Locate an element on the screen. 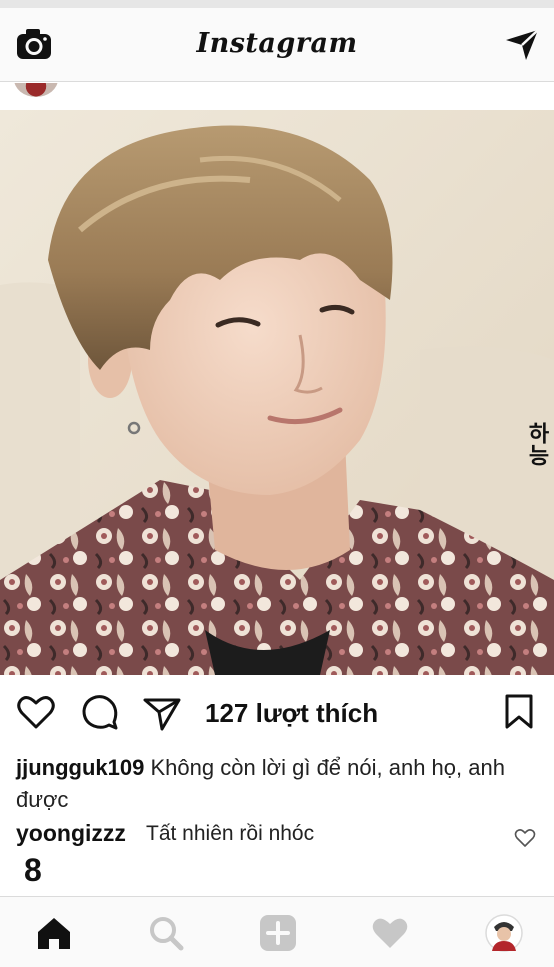  likes-count: 127 lượt thích is located at coordinates (291, 713).